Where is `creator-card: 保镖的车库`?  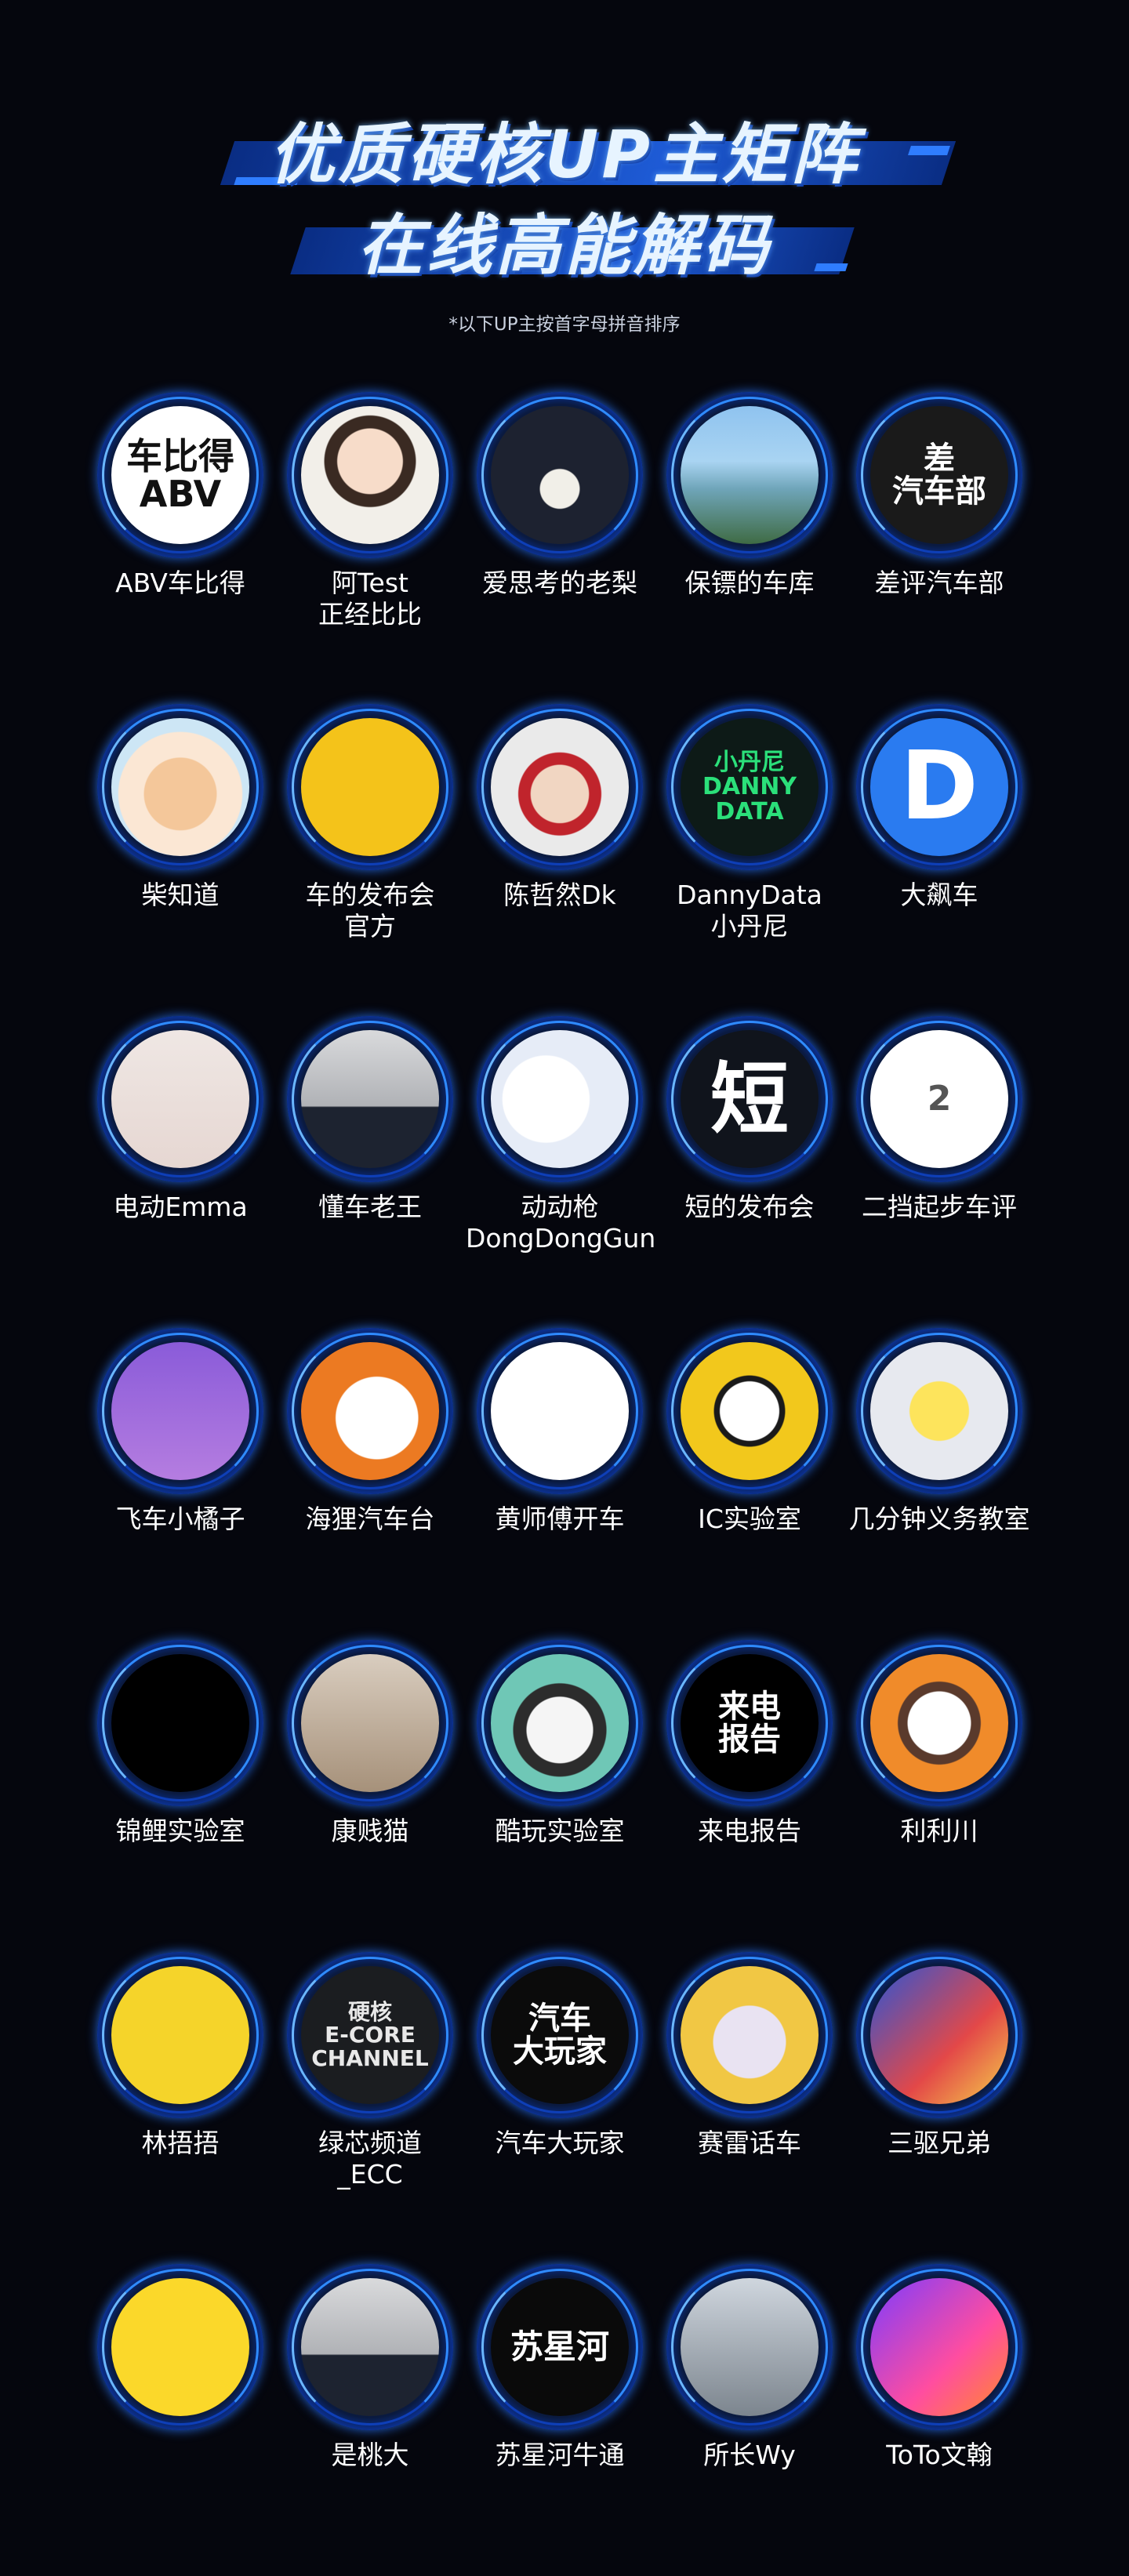 creator-card: 保镖的车库 is located at coordinates (749, 496).